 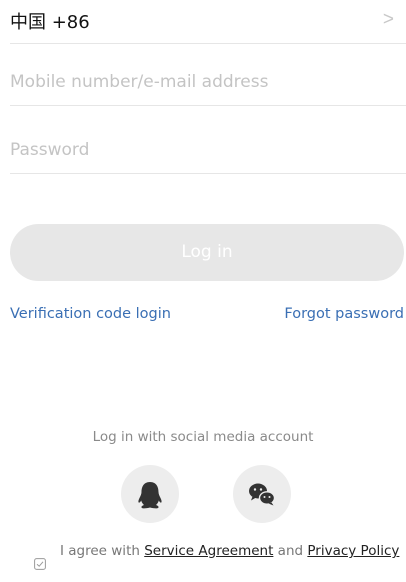 I want to click on chevron-right-icon: >, so click(x=388, y=19).